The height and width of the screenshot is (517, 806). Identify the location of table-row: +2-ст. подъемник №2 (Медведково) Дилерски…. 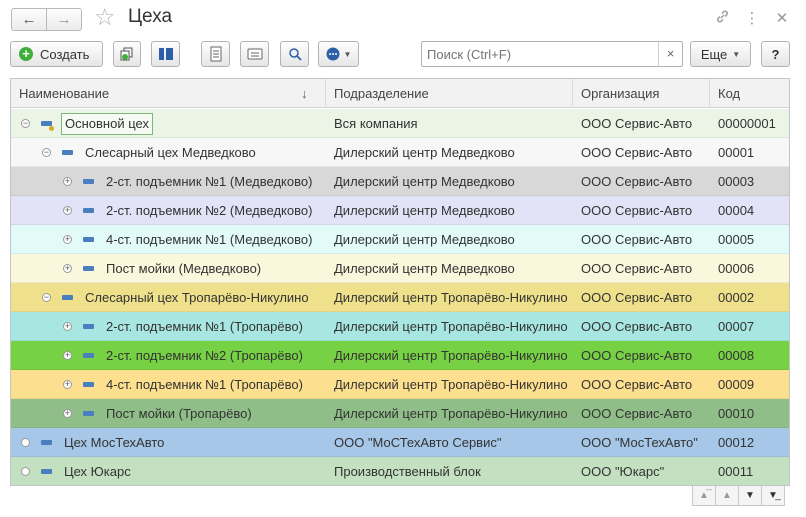
(400, 210).